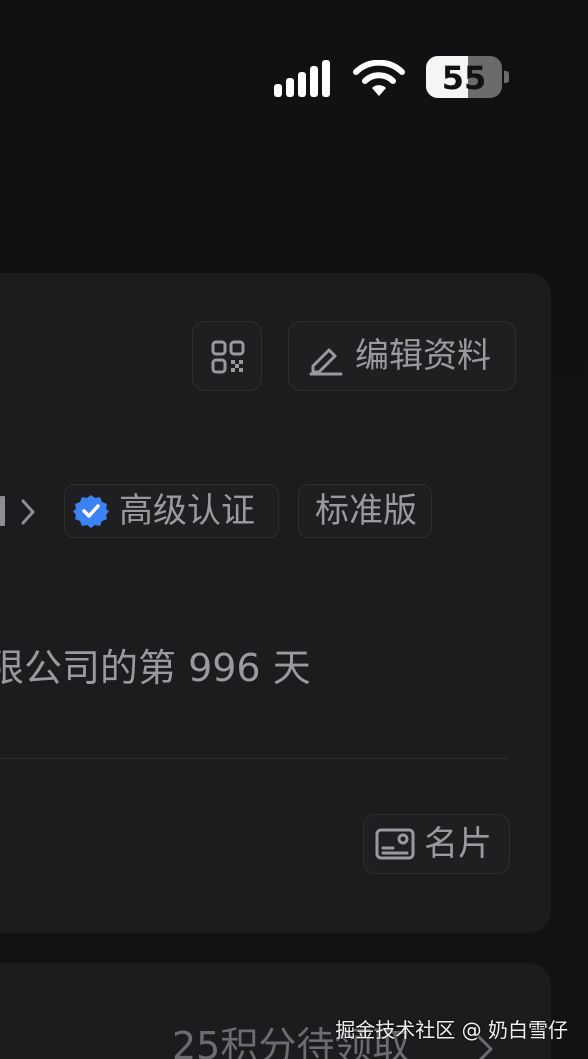 The width and height of the screenshot is (588, 1059). What do you see at coordinates (379, 78) in the screenshot?
I see `wifi-icon` at bounding box center [379, 78].